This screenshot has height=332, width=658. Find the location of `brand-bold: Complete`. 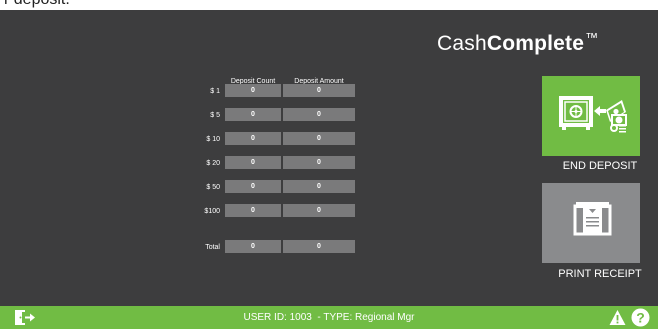

brand-bold: Complete is located at coordinates (535, 43).